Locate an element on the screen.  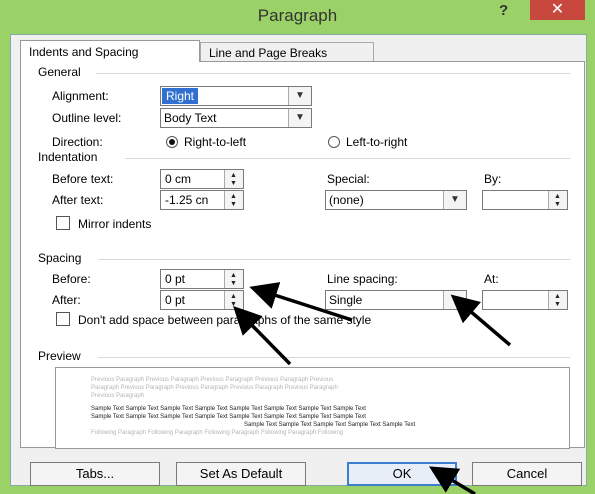
special-combo: (none) ▼ is located at coordinates (396, 200).